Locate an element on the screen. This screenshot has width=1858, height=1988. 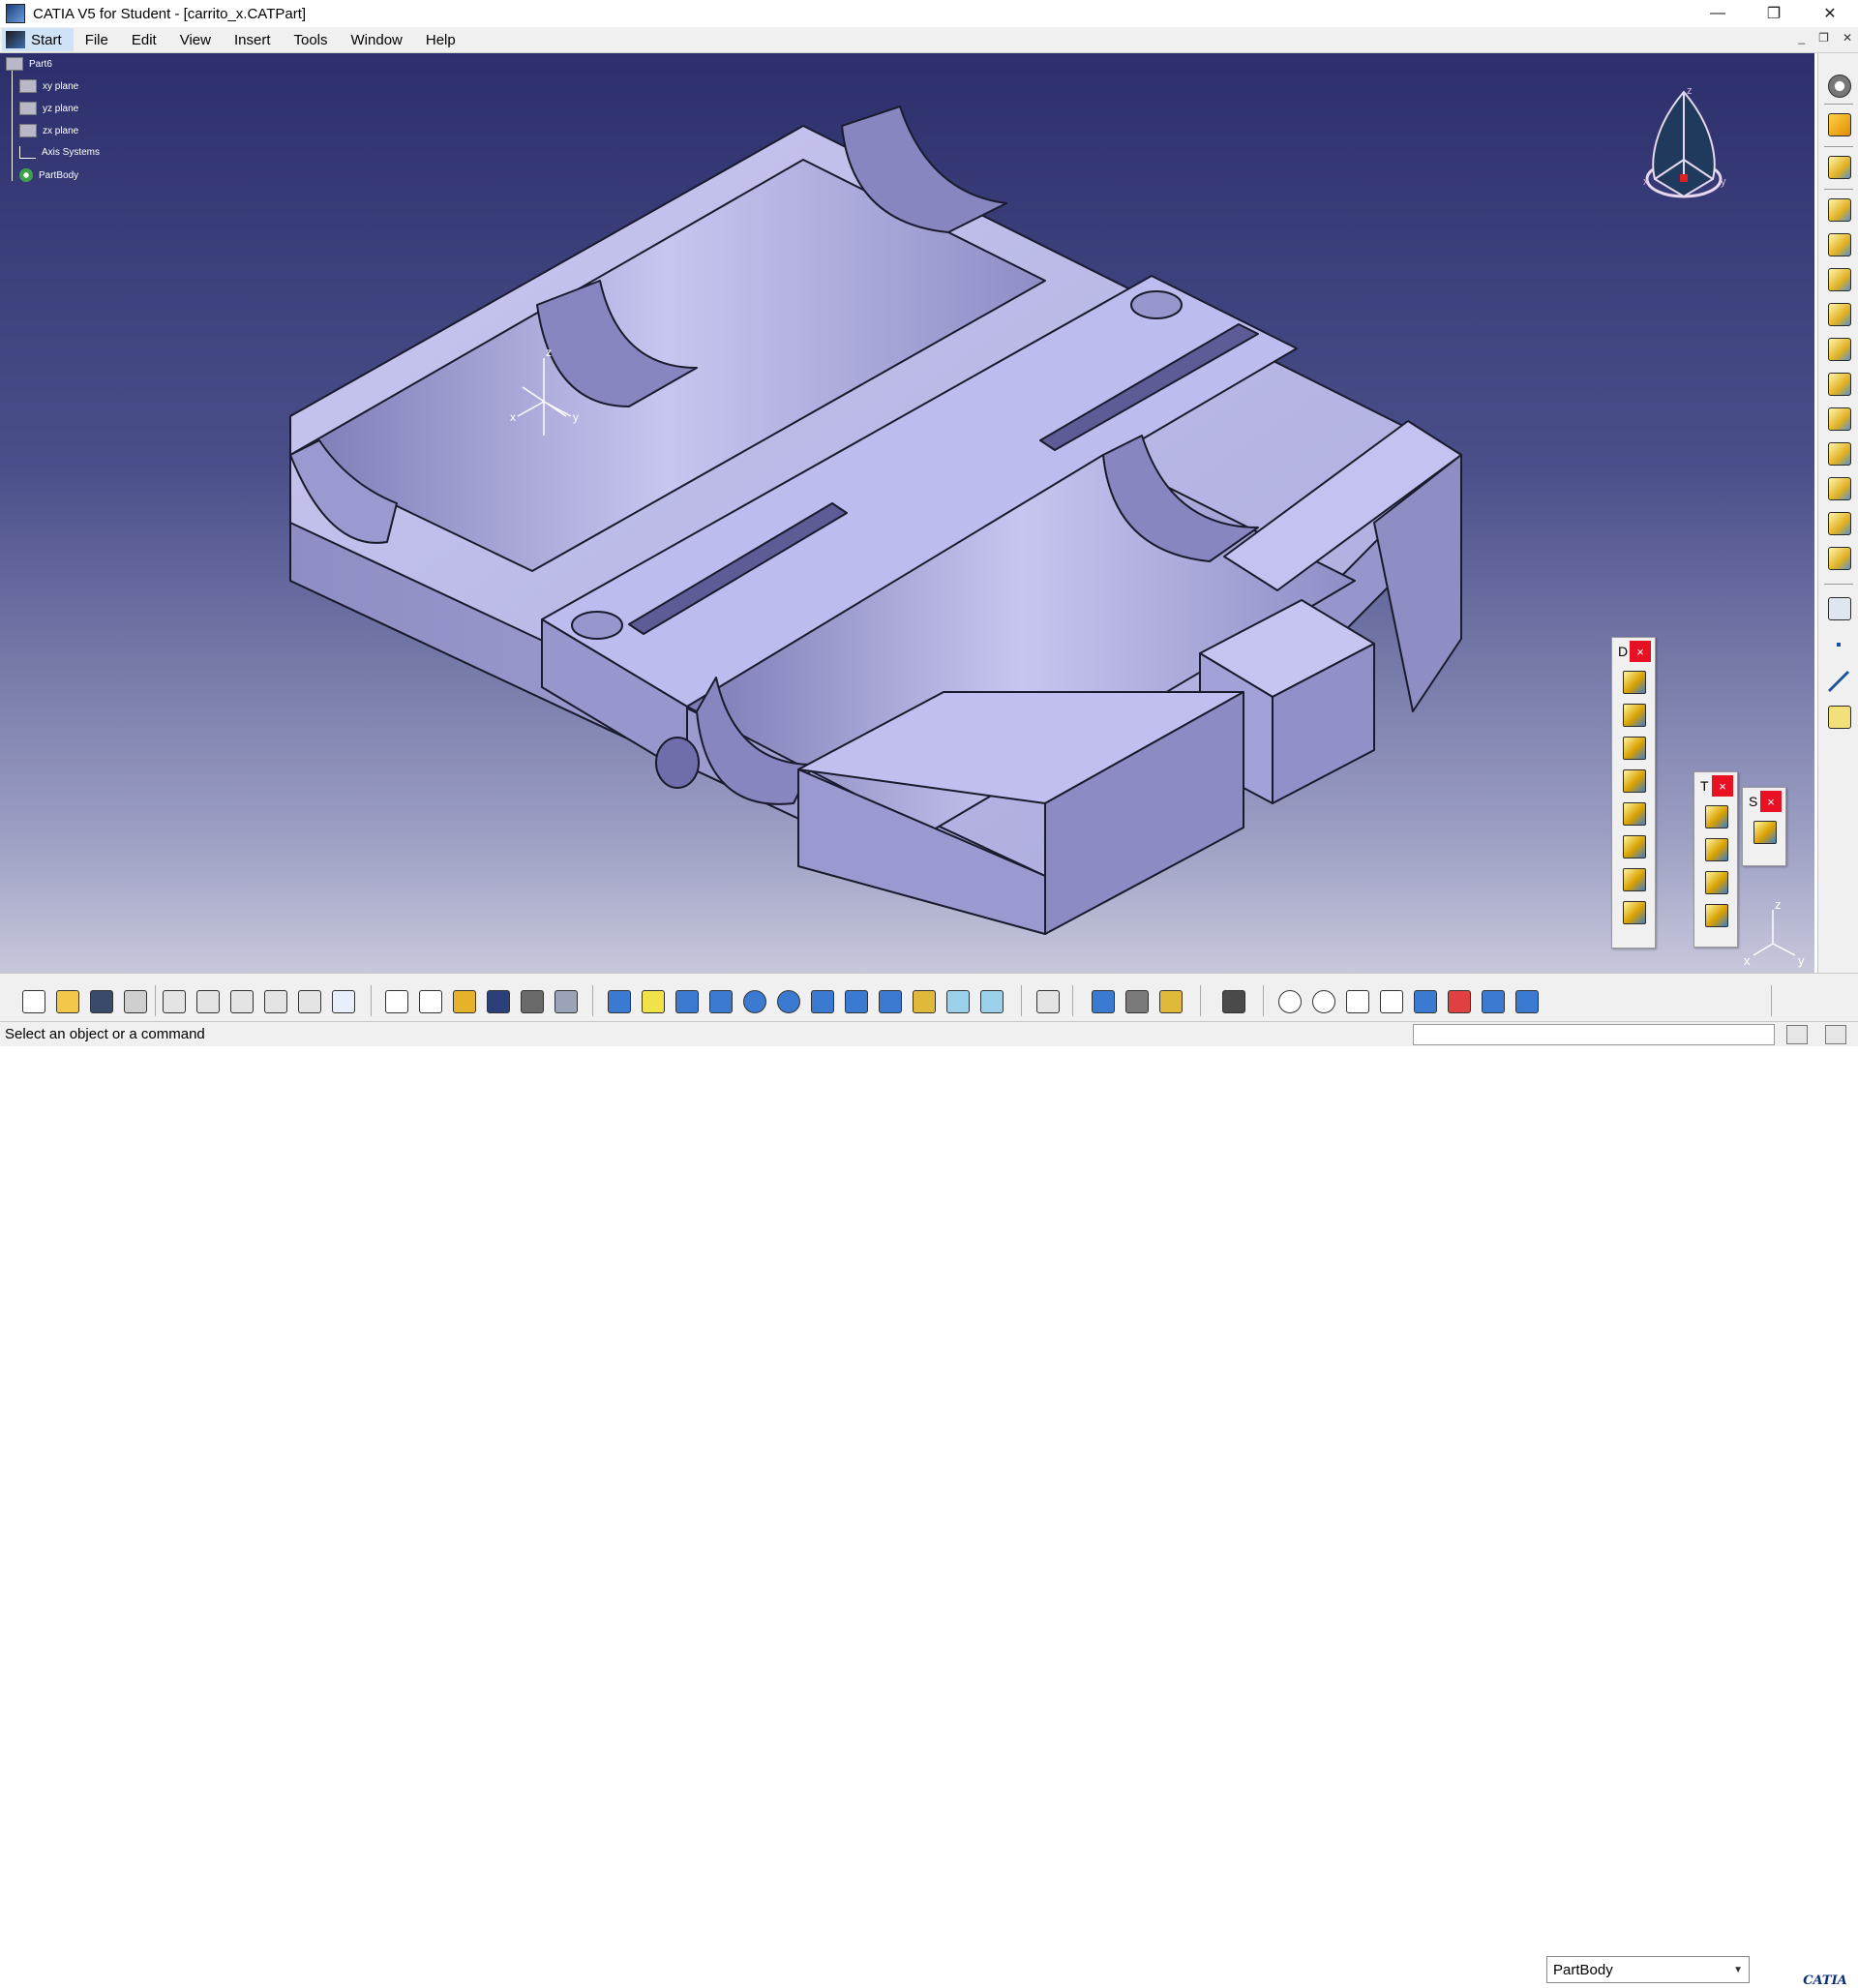
measure-between-icon is located at coordinates (1102, 1000).